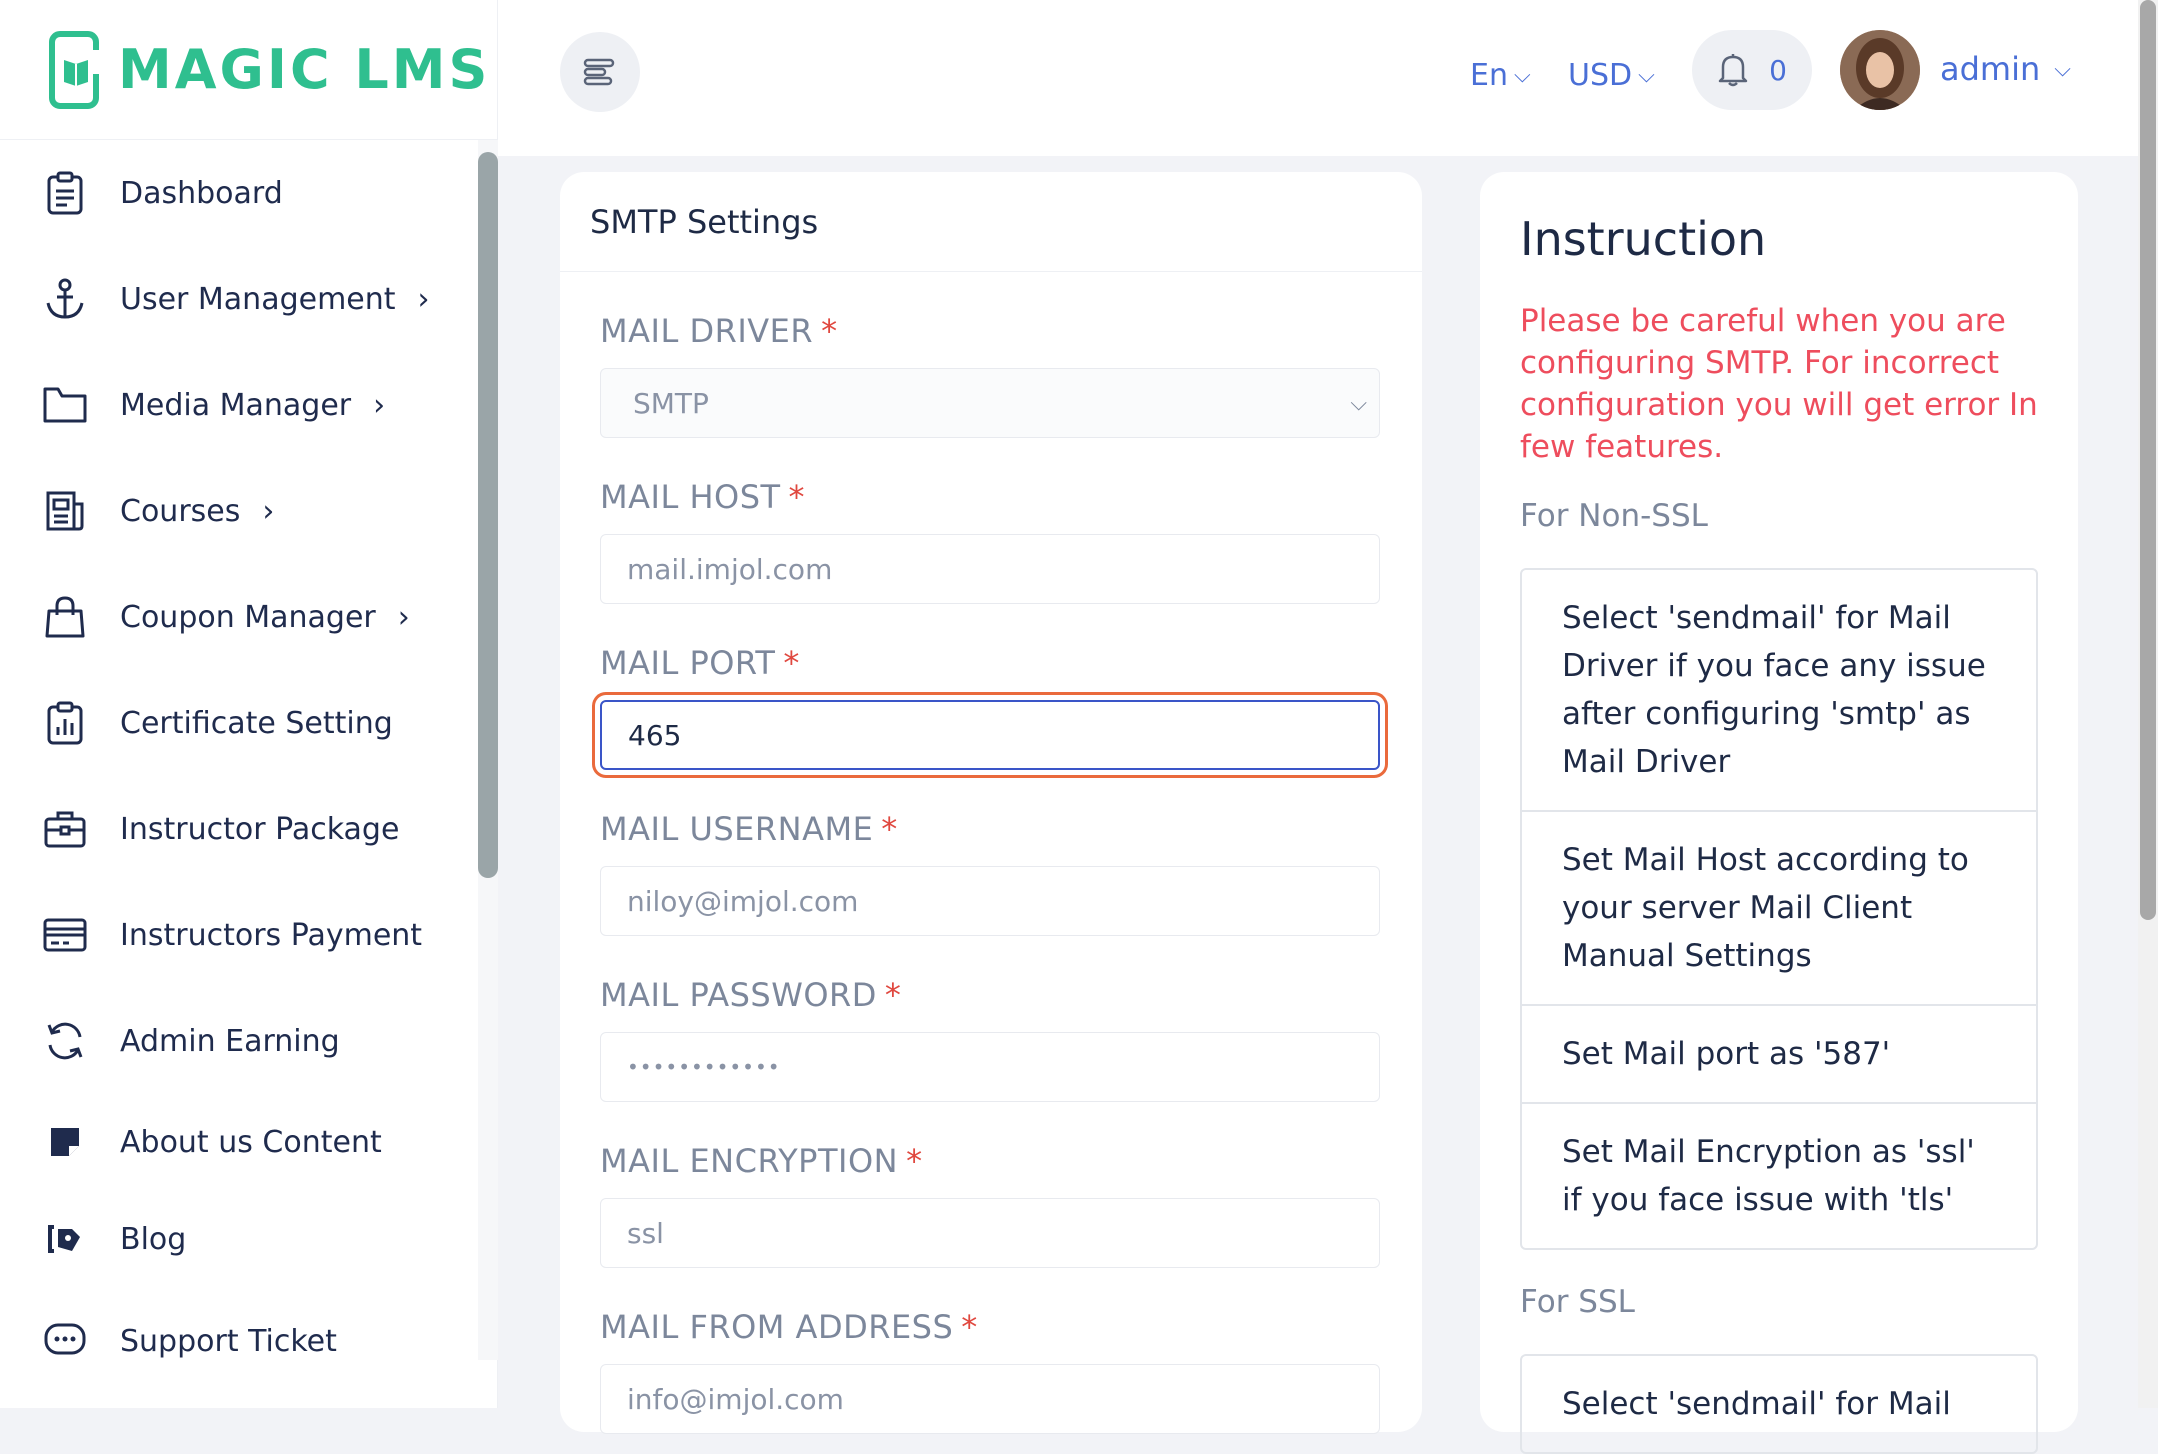 This screenshot has width=2158, height=1454. I want to click on clipboard-icon, so click(65, 193).